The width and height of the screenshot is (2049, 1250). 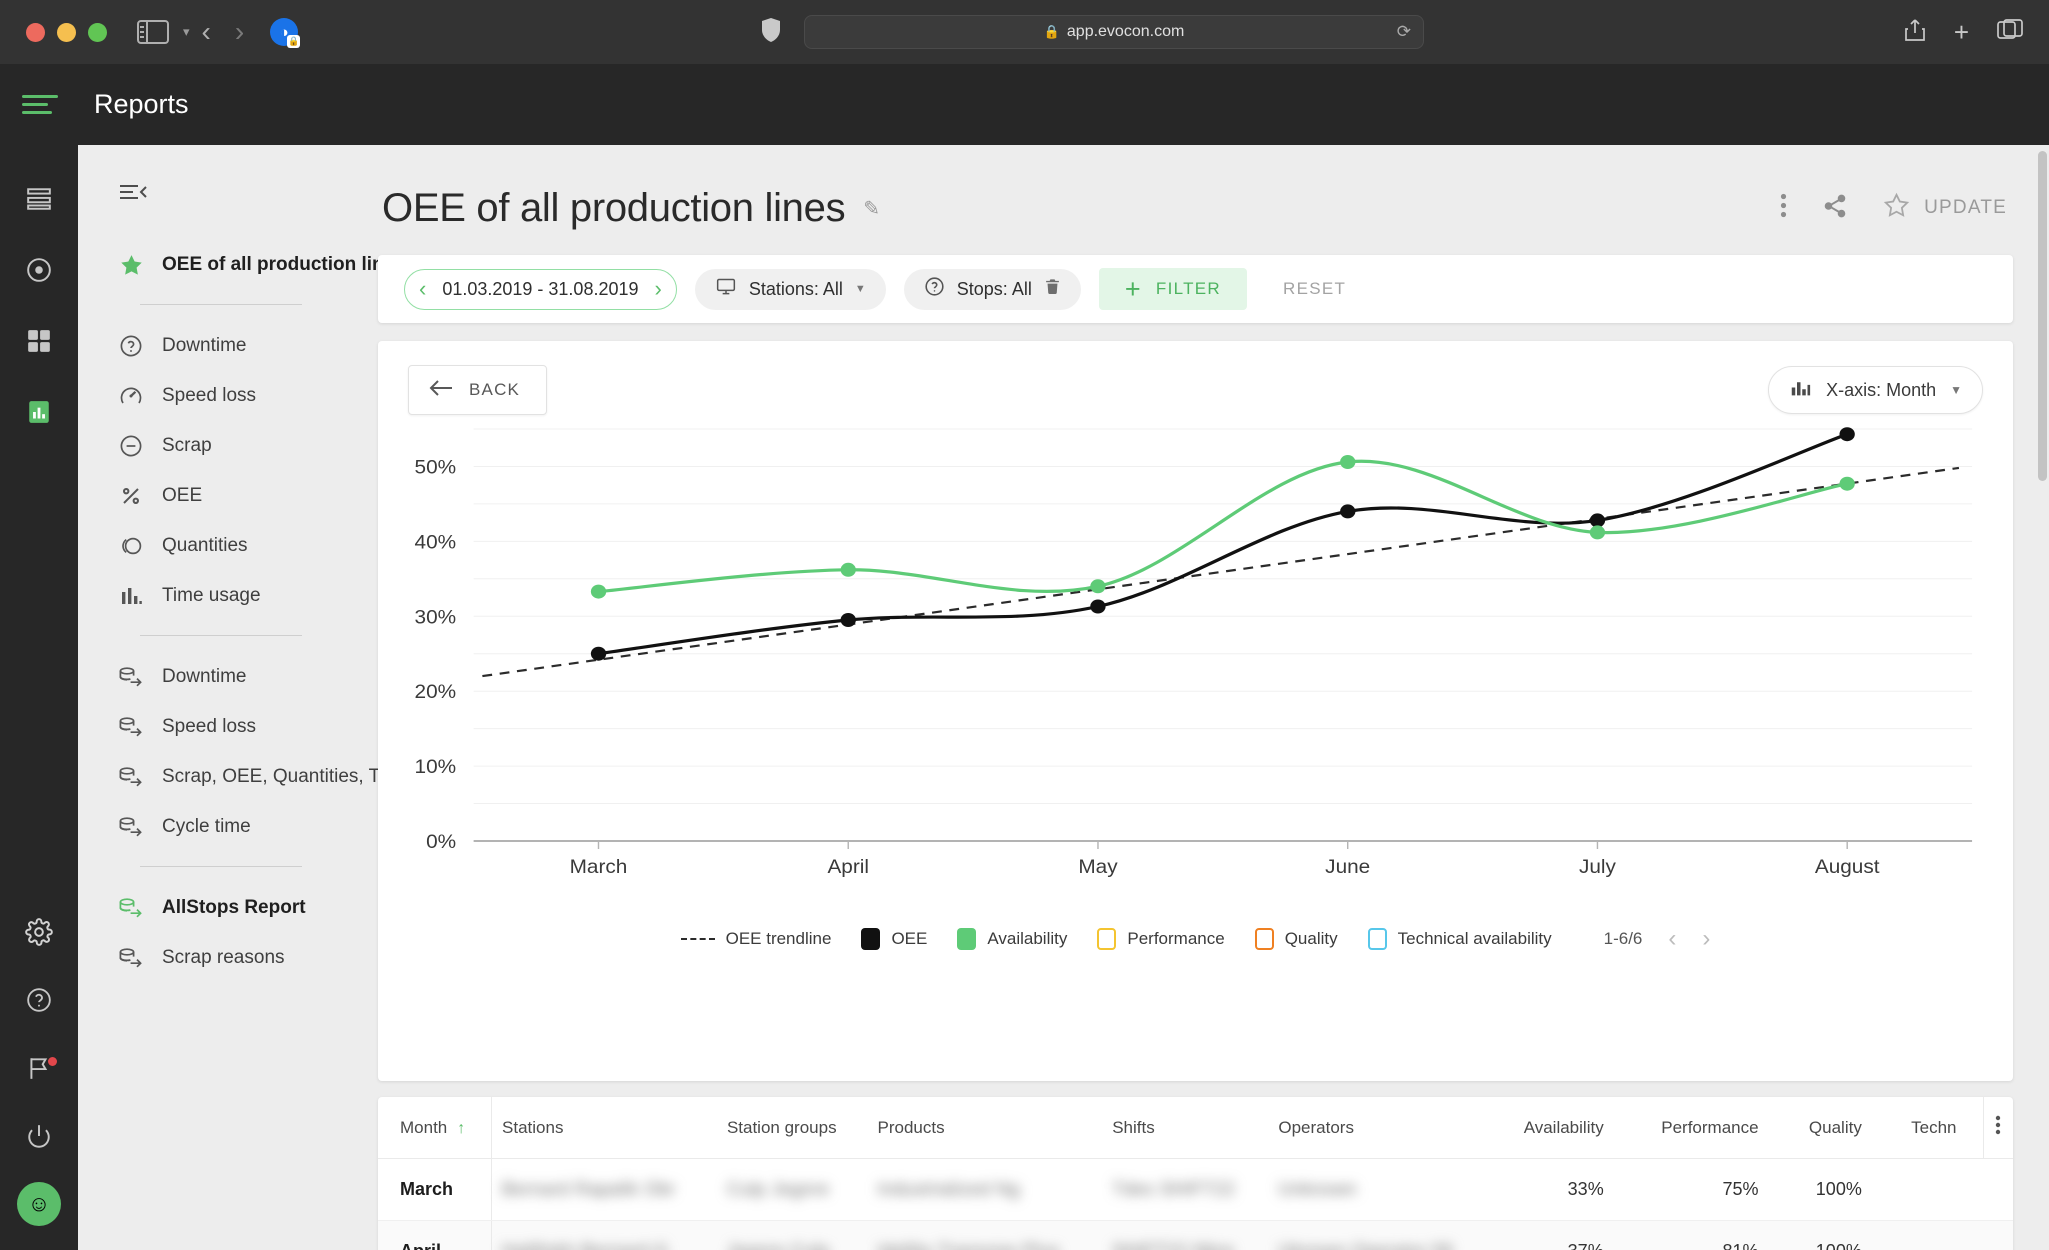 I want to click on sidebar-item-oee: OEE, so click(x=213, y=496).